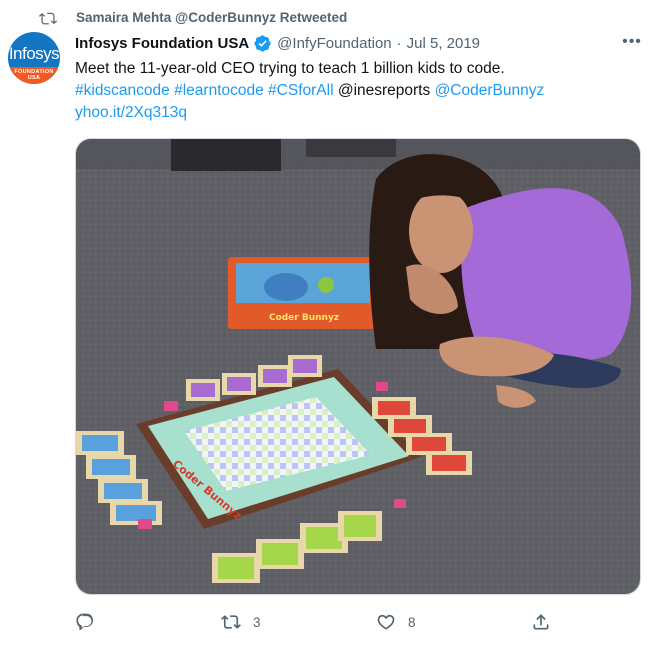  Describe the element at coordinates (355, 113) in the screenshot. I see `tweet-line-3: yhoo.it/2Xq313q` at that location.